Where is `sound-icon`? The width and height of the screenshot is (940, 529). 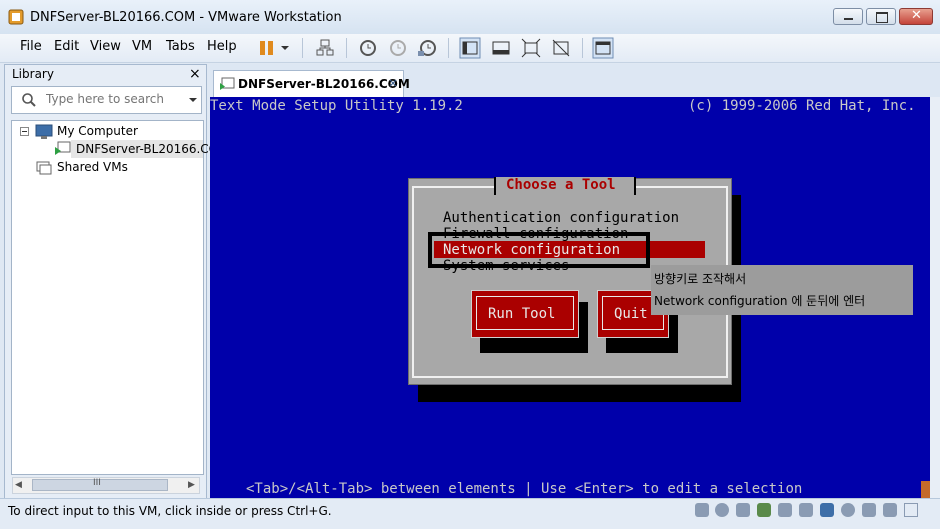 sound-icon is located at coordinates (806, 510).